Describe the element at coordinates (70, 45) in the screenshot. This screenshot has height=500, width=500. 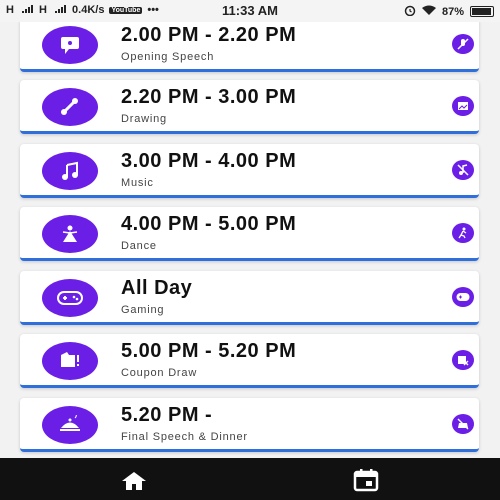
I see `speech-icon` at that location.